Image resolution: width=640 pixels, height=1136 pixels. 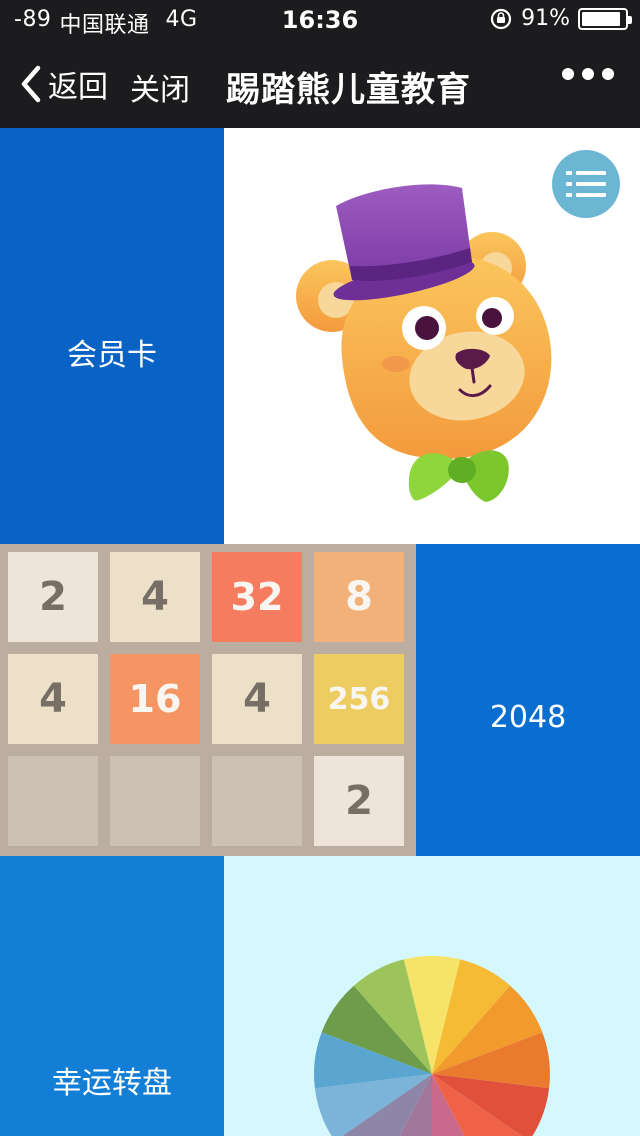 What do you see at coordinates (160, 87) in the screenshot?
I see `close-button: 关闭` at bounding box center [160, 87].